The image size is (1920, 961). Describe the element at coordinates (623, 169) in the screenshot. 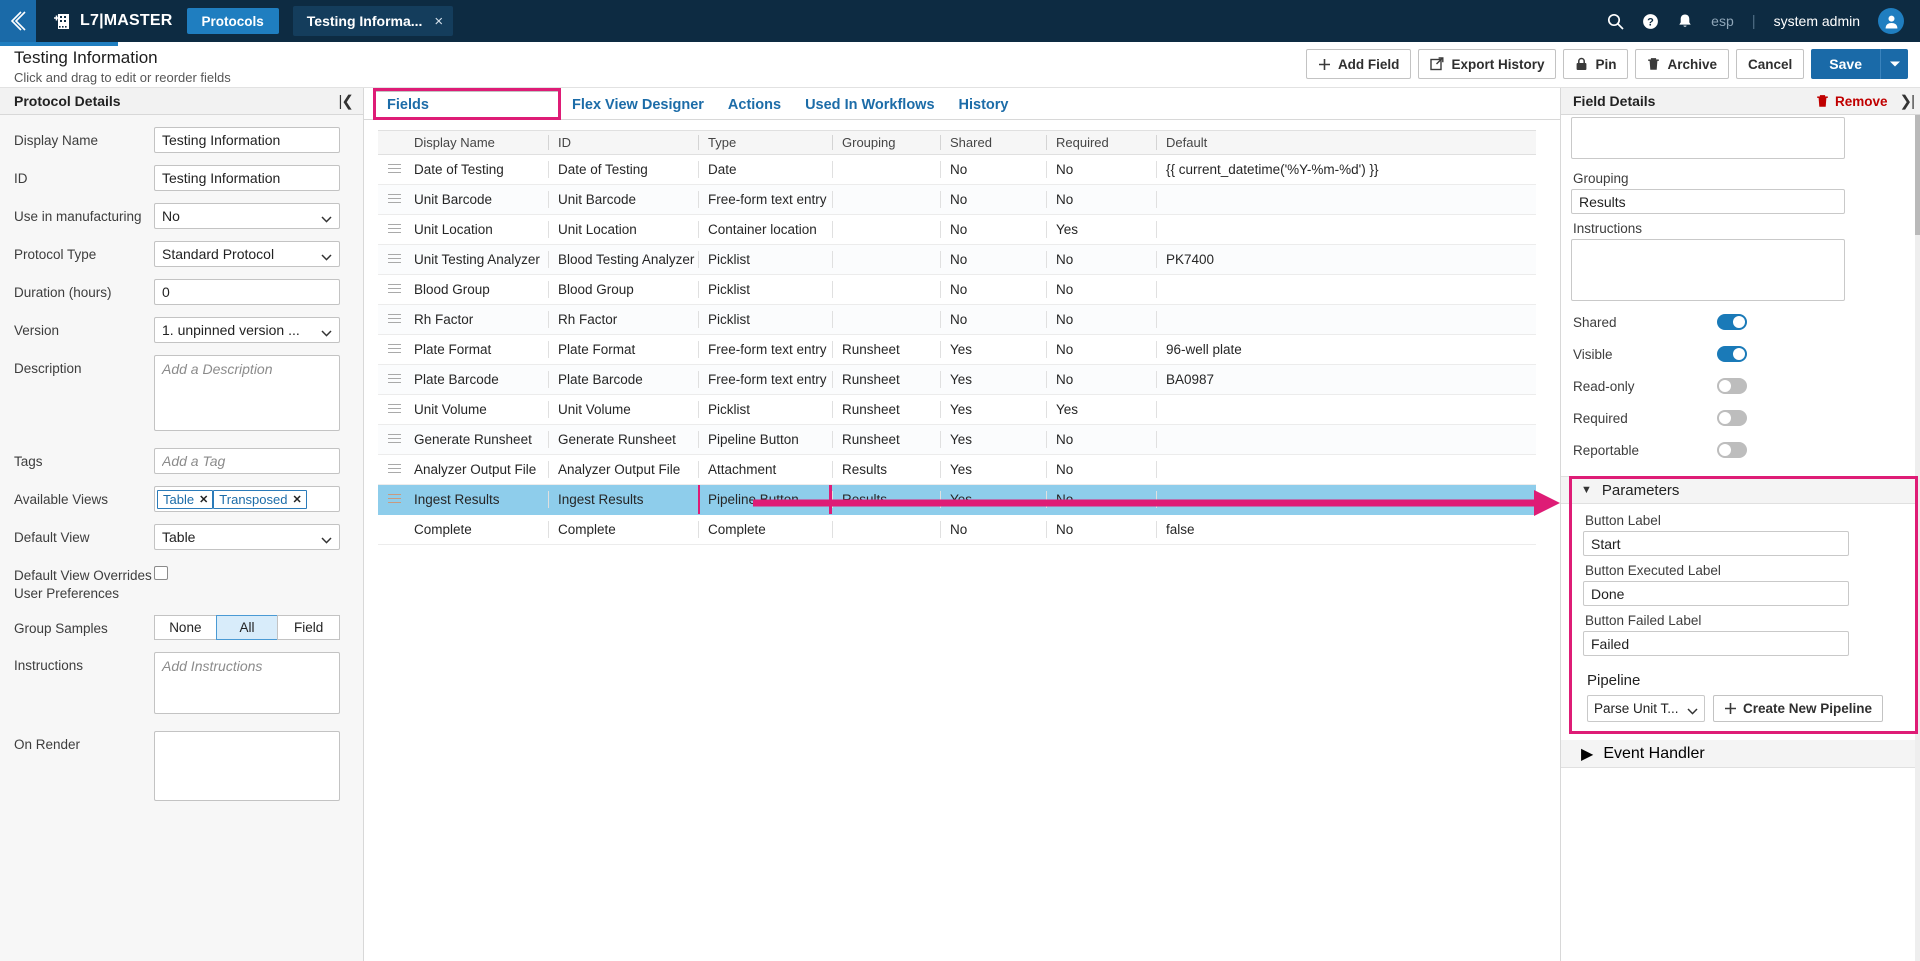

I see `cell-id: Date of Testing` at that location.